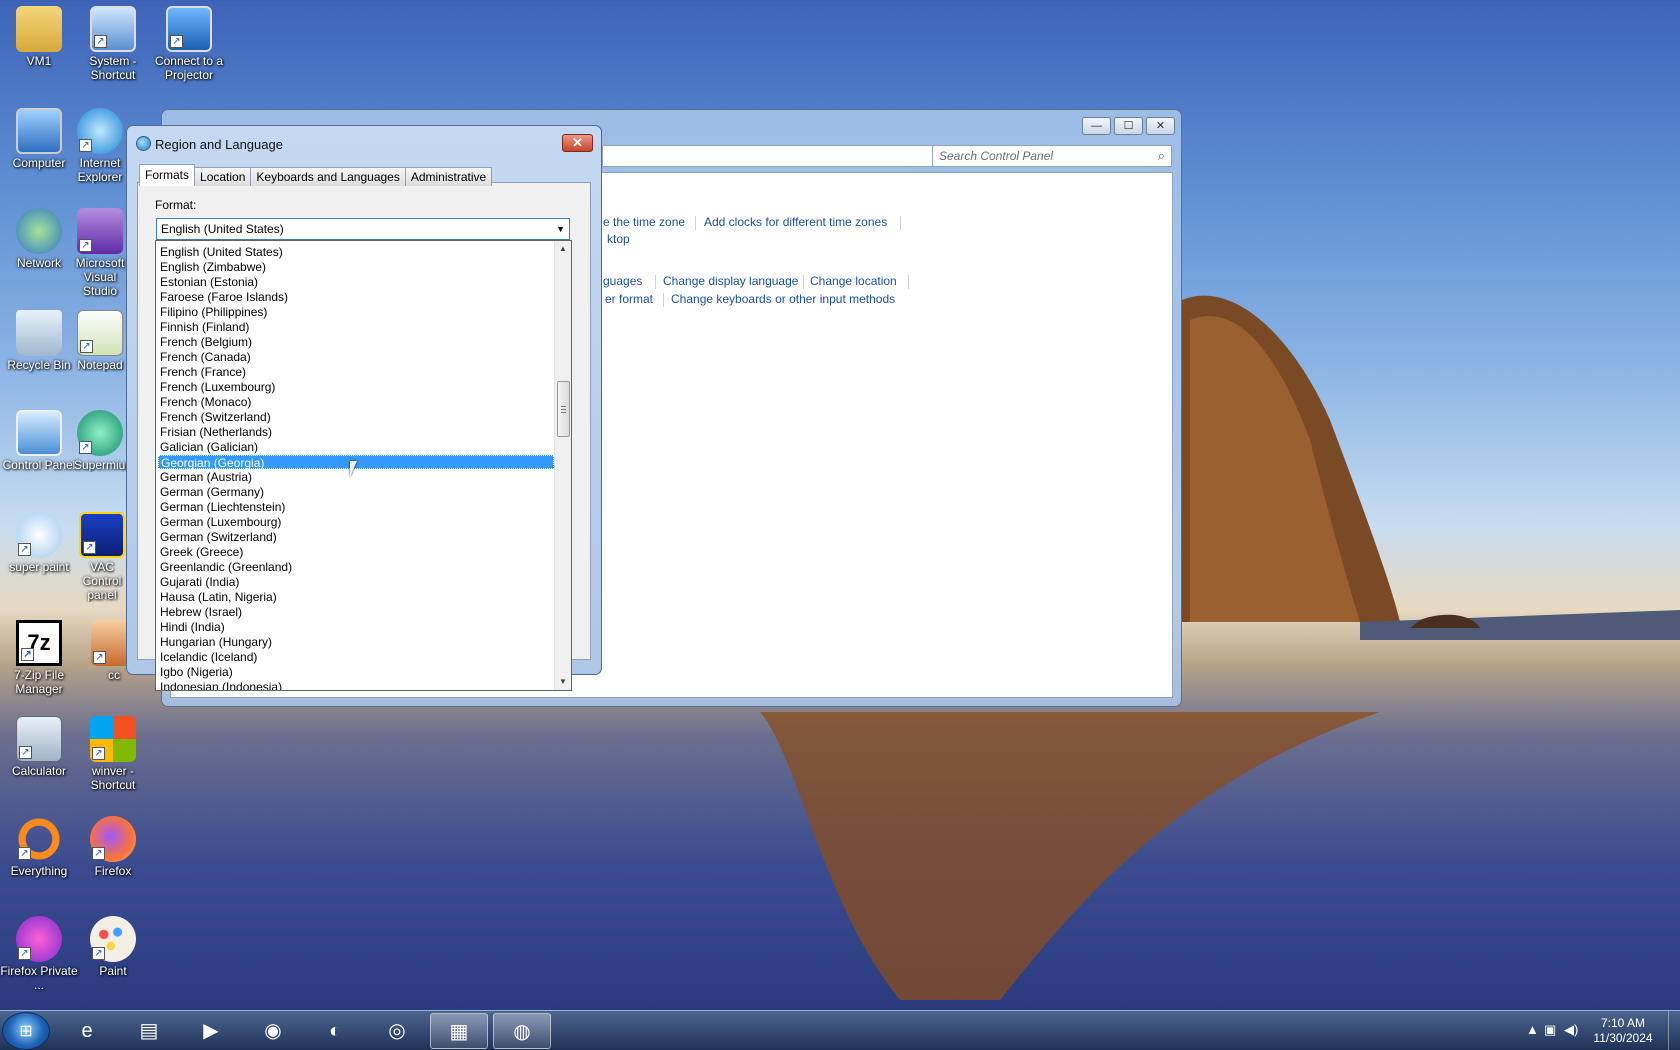 The width and height of the screenshot is (1680, 1050). What do you see at coordinates (730, 281) in the screenshot?
I see `link-change-display-language: Change display language` at bounding box center [730, 281].